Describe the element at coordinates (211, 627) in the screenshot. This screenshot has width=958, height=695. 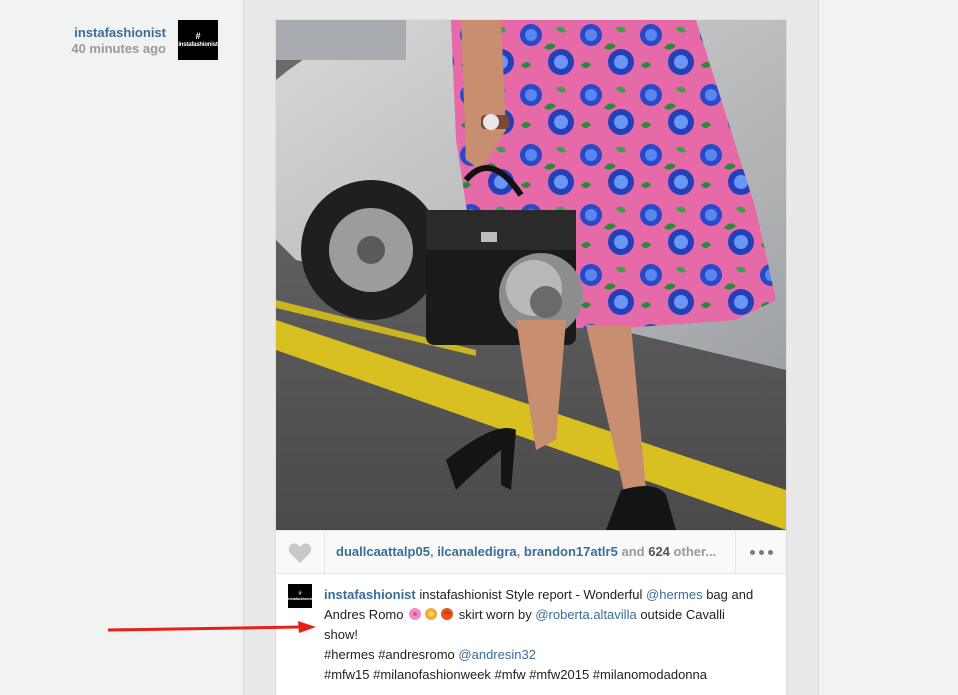
I see `red-arrow-annotation` at that location.